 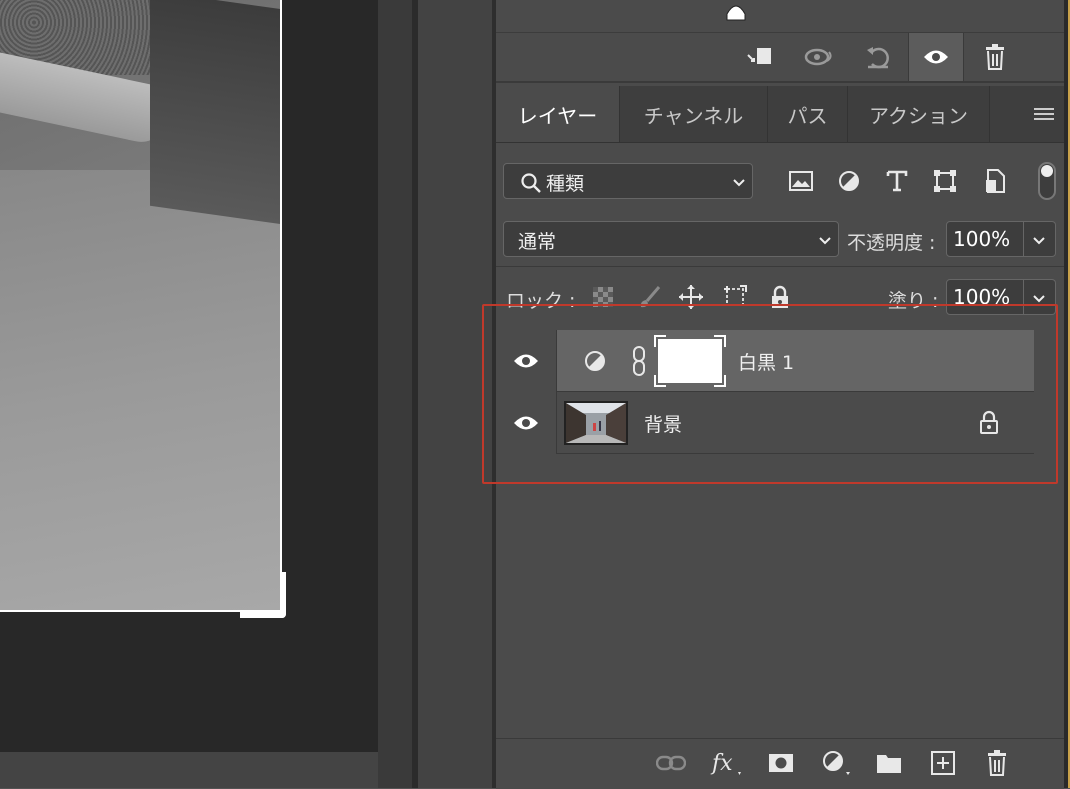 What do you see at coordinates (781, 763) in the screenshot?
I see `add-mask-icon` at bounding box center [781, 763].